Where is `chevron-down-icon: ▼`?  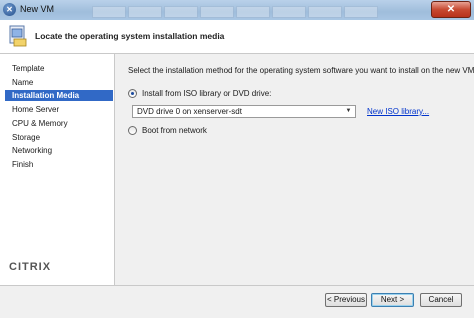 chevron-down-icon: ▼ is located at coordinates (348, 111).